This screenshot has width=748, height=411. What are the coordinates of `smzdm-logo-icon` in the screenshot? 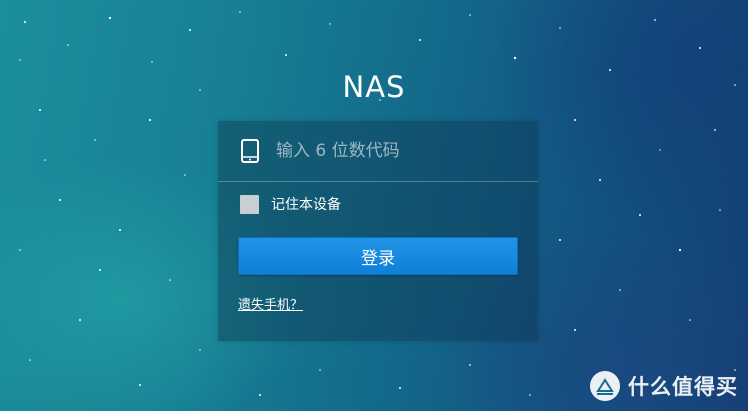 It's located at (605, 386).